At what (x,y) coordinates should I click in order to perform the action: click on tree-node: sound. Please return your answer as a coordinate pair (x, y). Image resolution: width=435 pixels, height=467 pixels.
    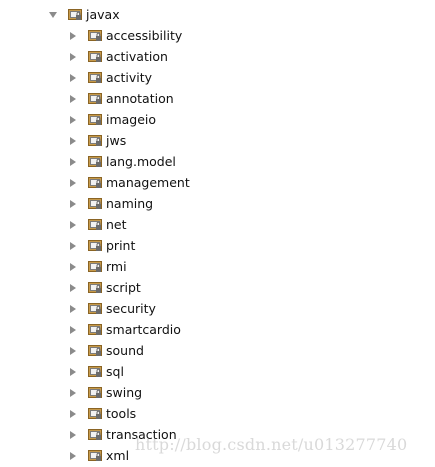
    Looking at the image, I should click on (106, 350).